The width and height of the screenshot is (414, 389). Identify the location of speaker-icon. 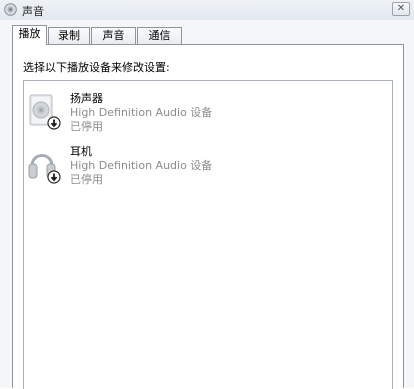
(46, 112).